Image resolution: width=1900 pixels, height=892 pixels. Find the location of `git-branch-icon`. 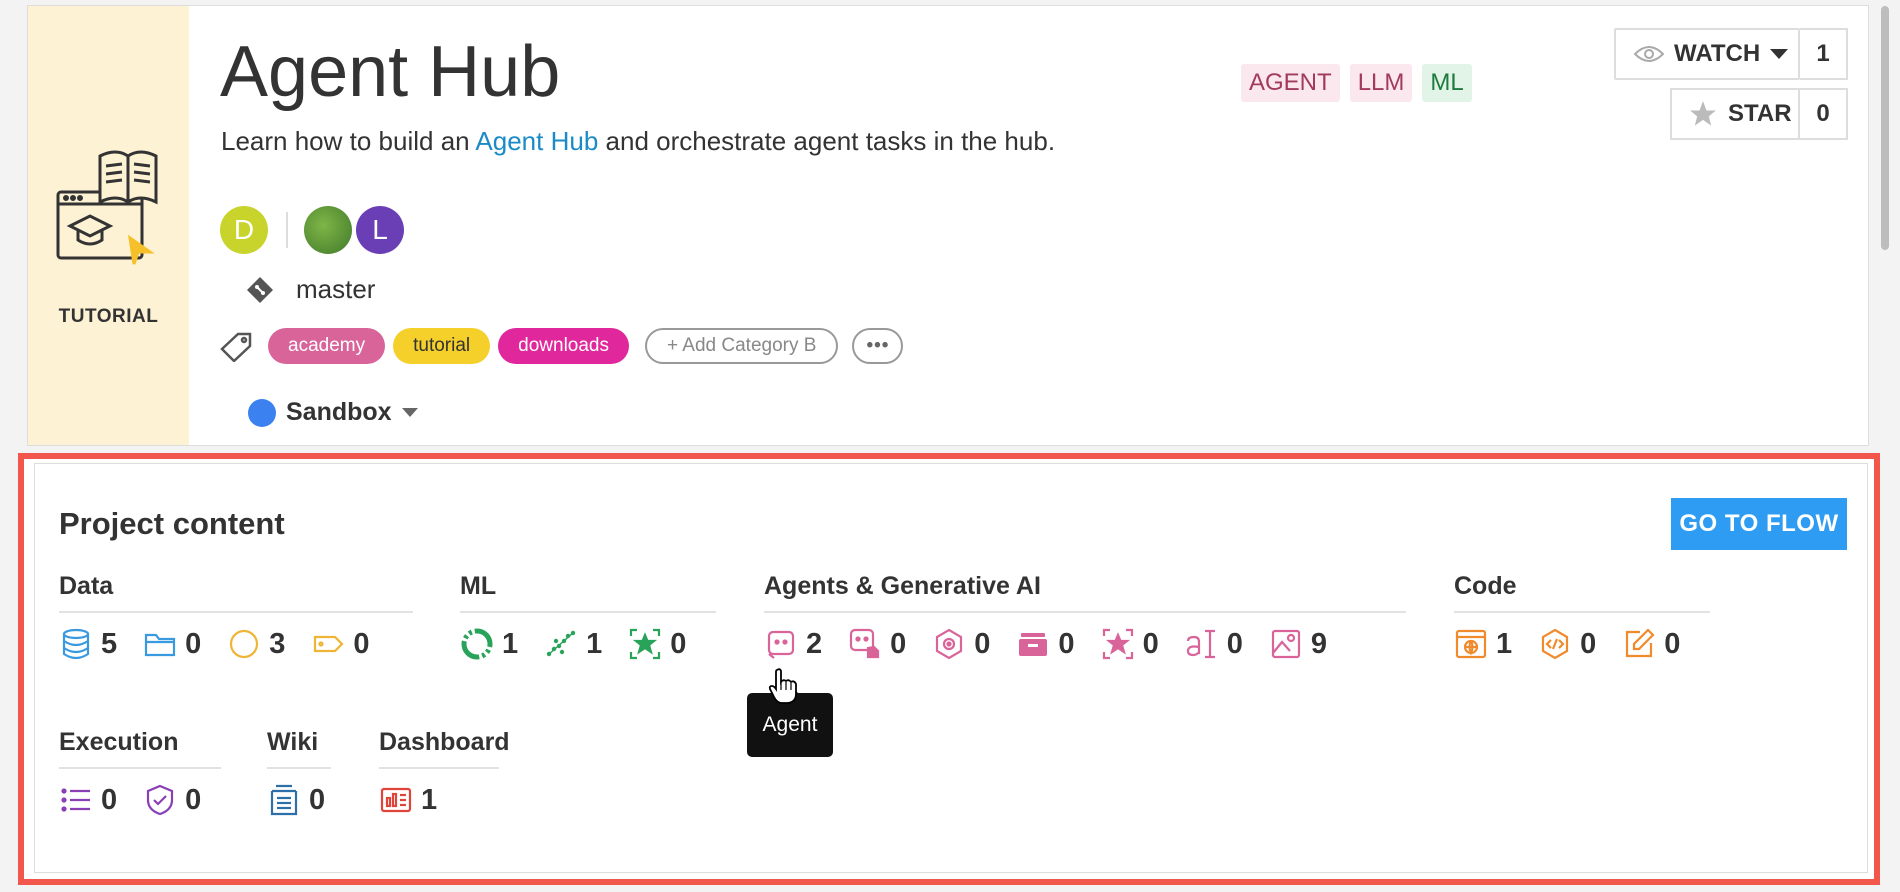

git-branch-icon is located at coordinates (260, 290).